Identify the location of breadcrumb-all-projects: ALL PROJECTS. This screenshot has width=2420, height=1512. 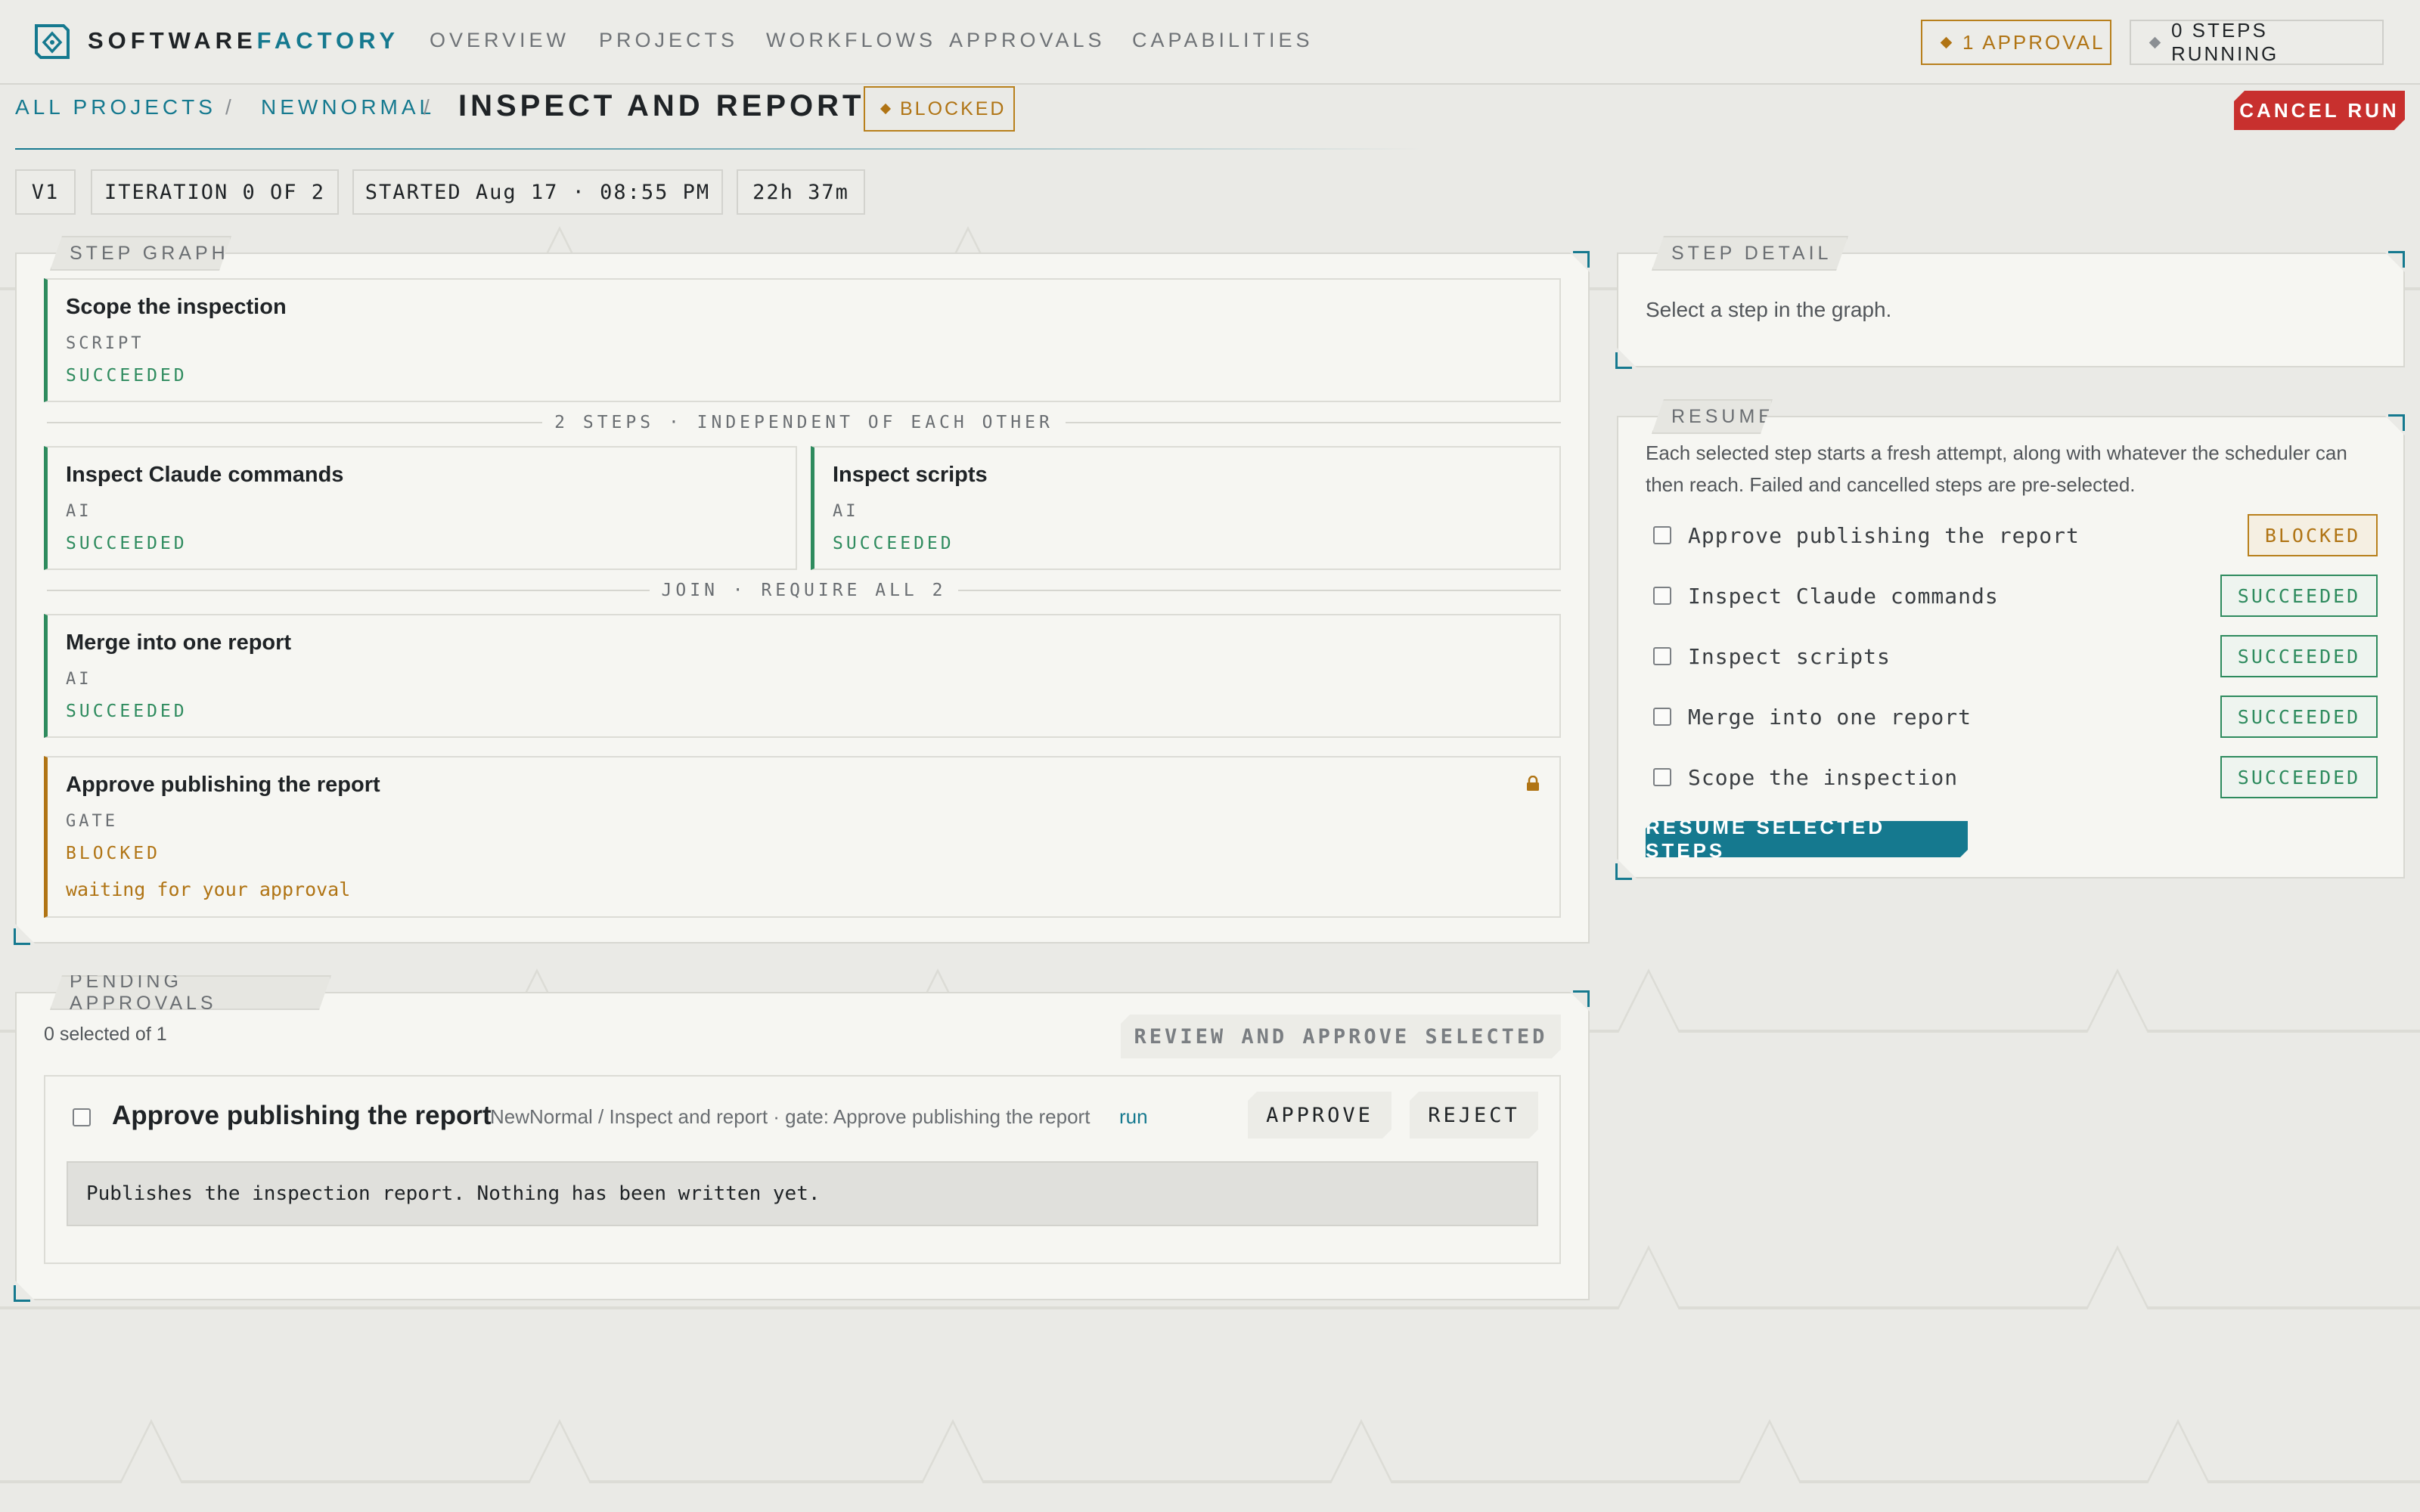
(115, 107).